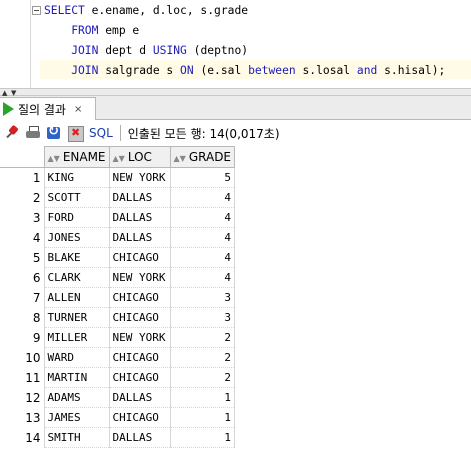 The width and height of the screenshot is (471, 452). I want to click on table-row: 2 SCOTT DALLAS 4, so click(118, 197).